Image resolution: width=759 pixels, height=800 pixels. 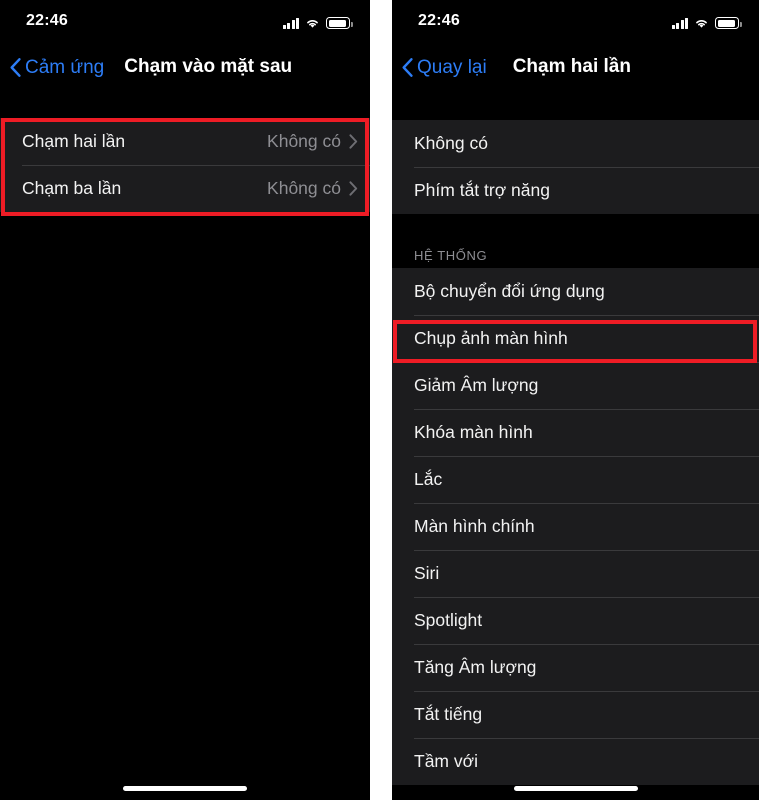 What do you see at coordinates (448, 714) in the screenshot?
I see `list-item-label: Tắt tiếng` at bounding box center [448, 714].